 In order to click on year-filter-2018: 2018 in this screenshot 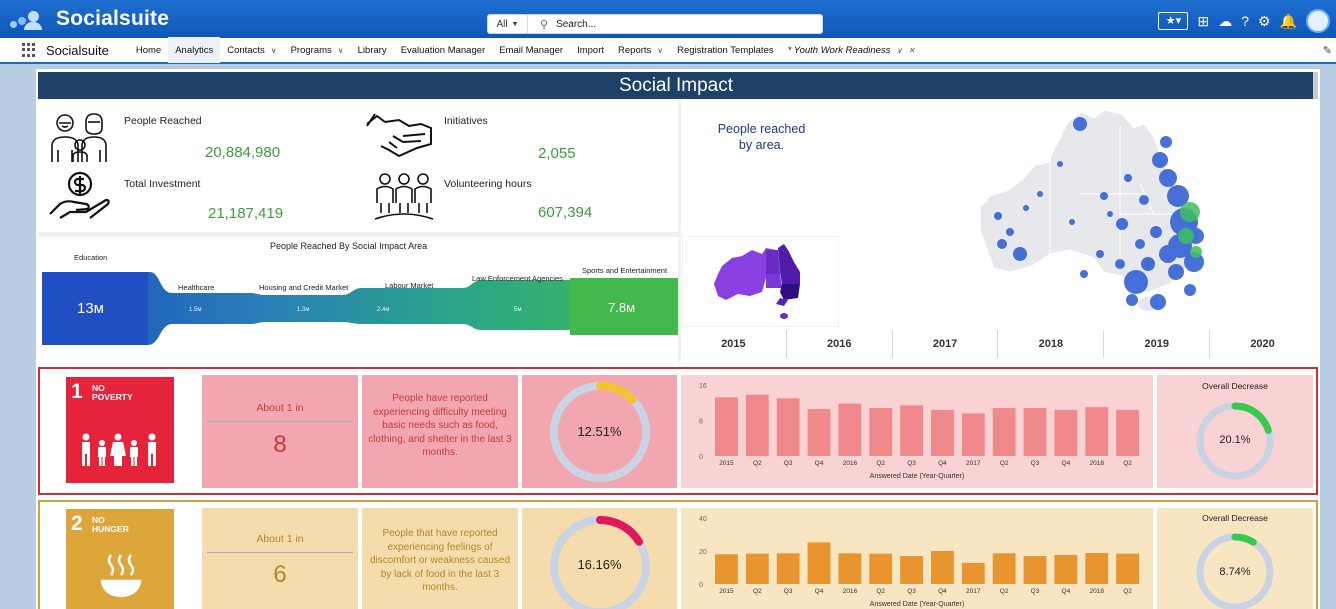, I will do `click(1050, 344)`.